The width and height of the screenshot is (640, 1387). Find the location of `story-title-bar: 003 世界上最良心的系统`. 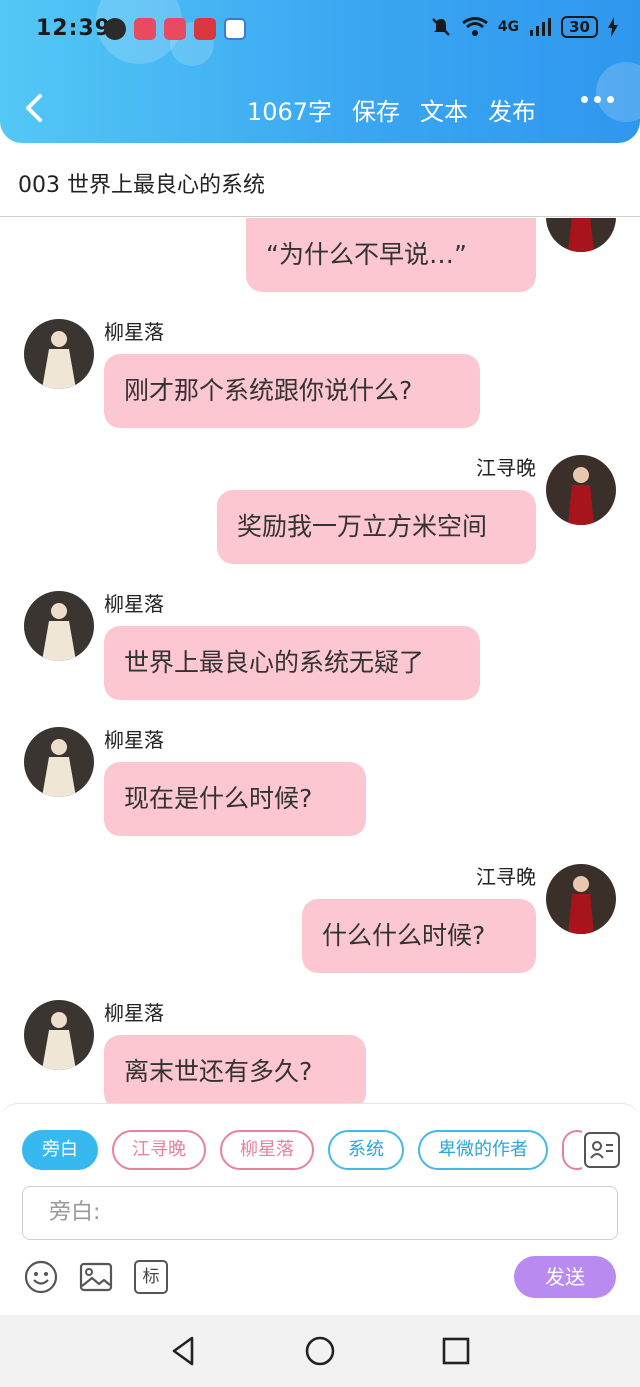

story-title-bar: 003 世界上最良心的系统 is located at coordinates (320, 180).